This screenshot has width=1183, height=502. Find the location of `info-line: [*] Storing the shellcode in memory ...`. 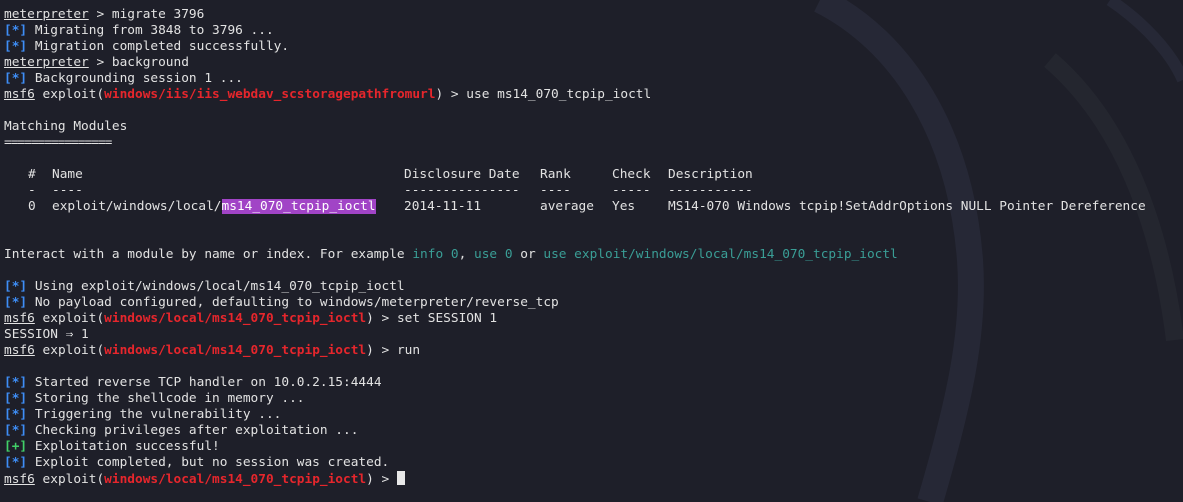

info-line: [*] Storing the shellcode in memory ... is located at coordinates (591, 399).